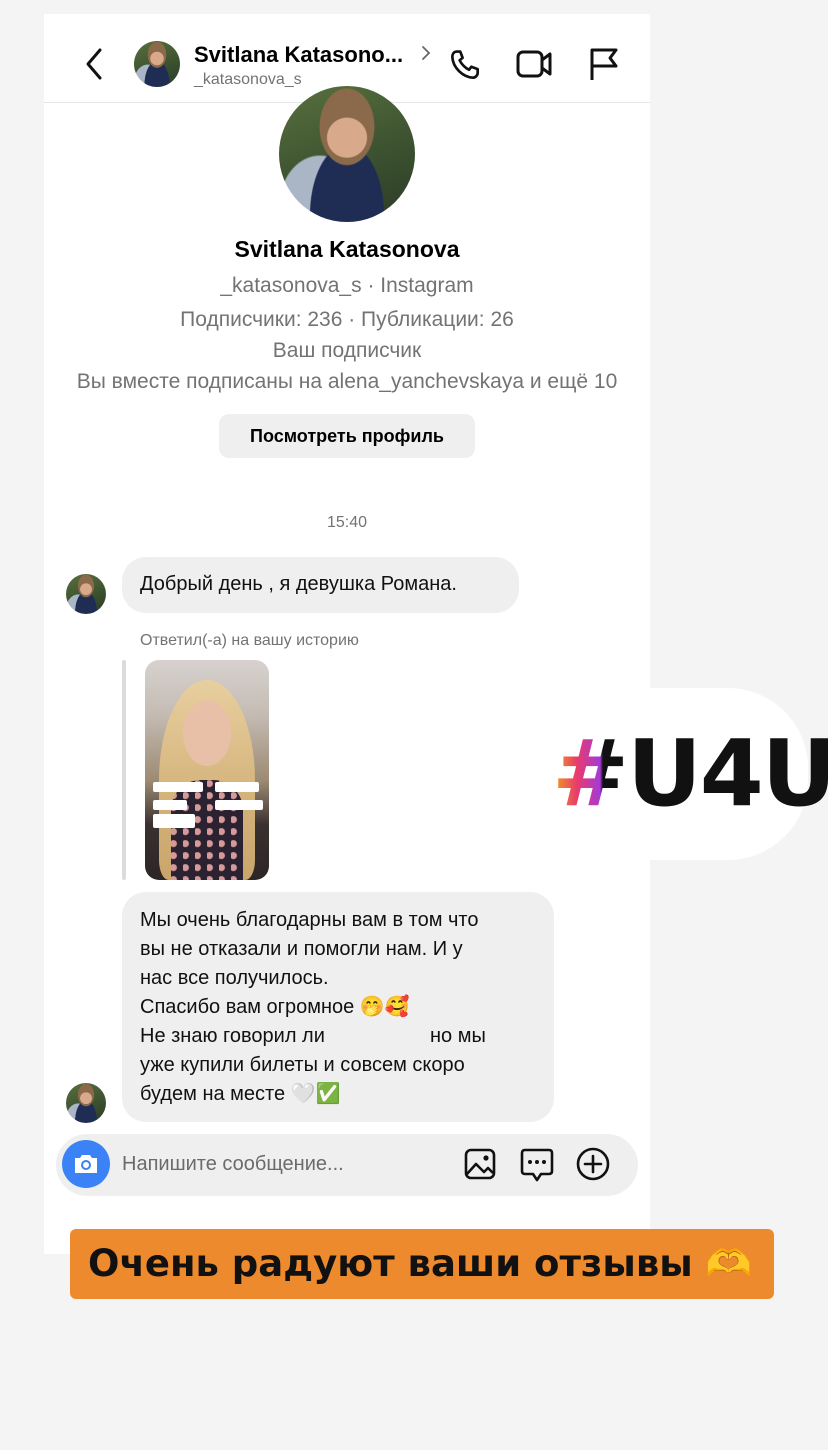  I want to click on plus-icon, so click(593, 1164).